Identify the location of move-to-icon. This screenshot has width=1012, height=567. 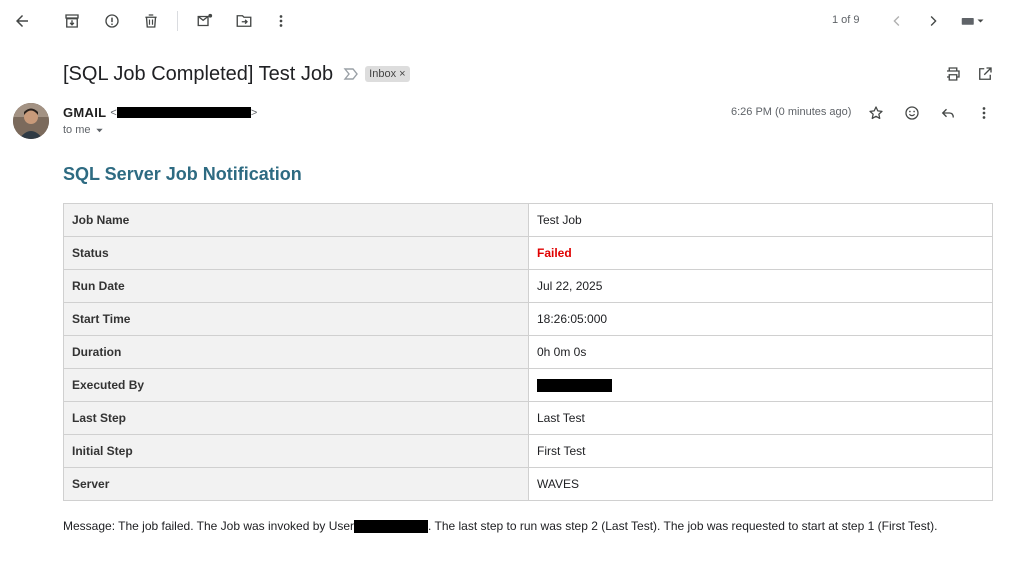
(244, 21).